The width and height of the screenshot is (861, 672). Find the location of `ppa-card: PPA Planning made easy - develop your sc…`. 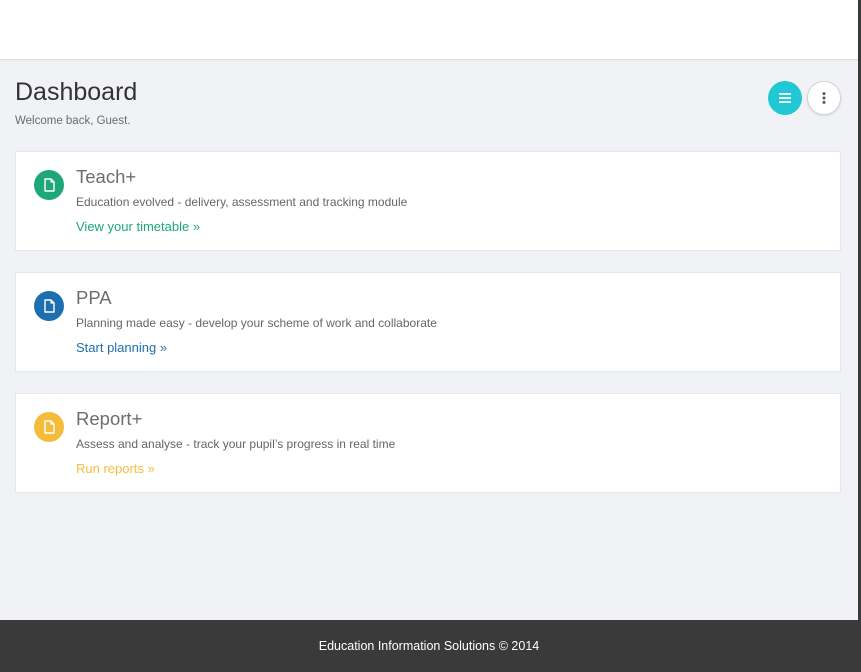

ppa-card: PPA Planning made easy - develop your sc… is located at coordinates (428, 322).